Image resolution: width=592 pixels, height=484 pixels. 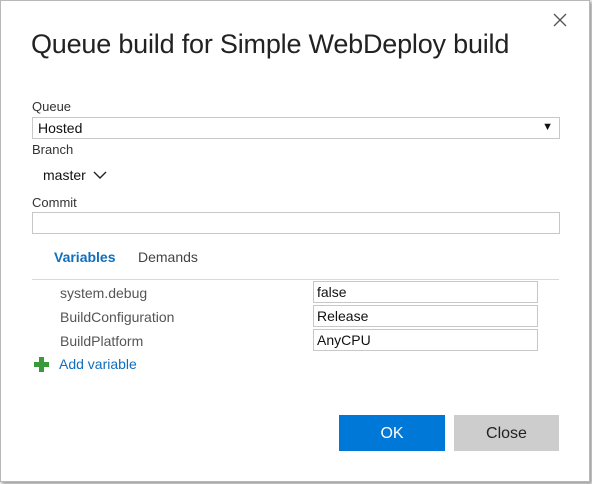 I want to click on variable-value-system-debug, so click(x=425, y=292).